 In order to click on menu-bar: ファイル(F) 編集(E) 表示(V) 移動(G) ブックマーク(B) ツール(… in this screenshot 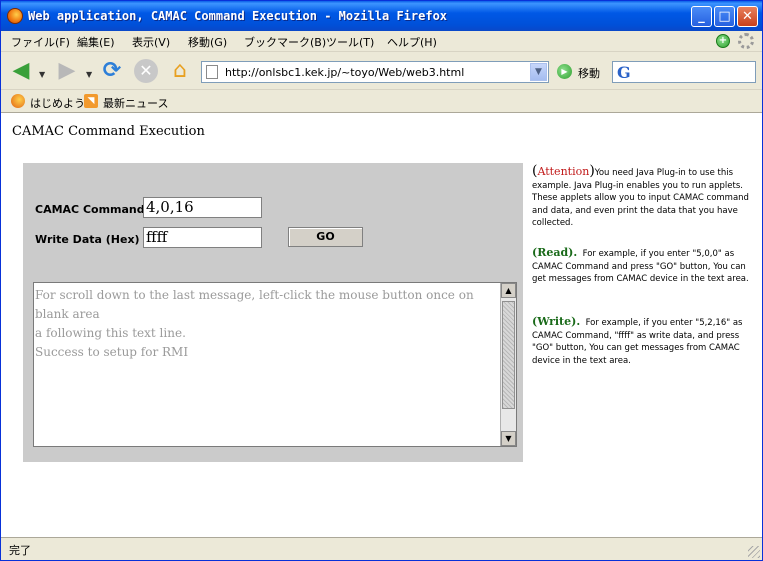, I will do `click(381, 41)`.